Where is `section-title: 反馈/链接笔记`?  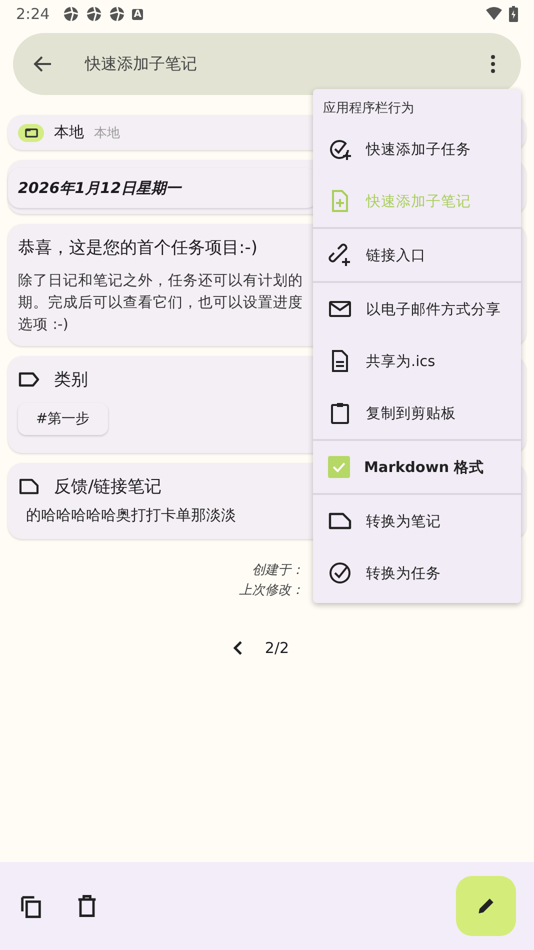 section-title: 反馈/链接笔记 is located at coordinates (108, 487).